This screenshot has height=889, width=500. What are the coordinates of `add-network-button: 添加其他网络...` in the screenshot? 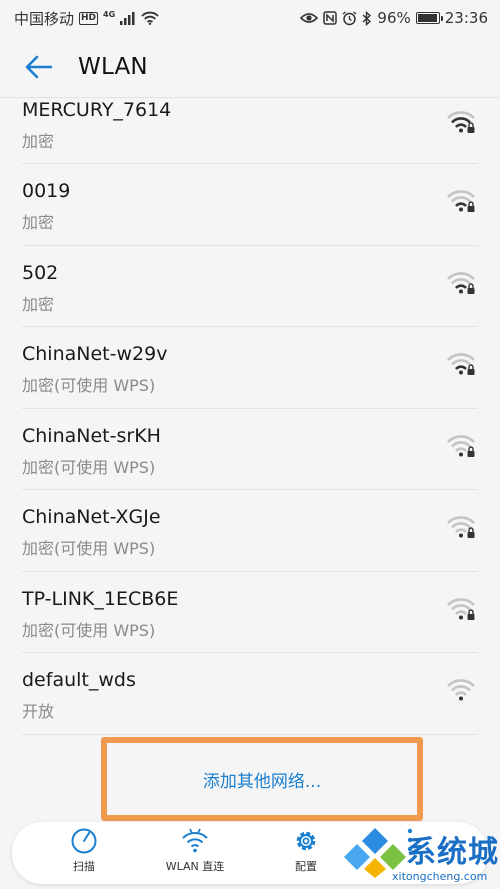 It's located at (262, 779).